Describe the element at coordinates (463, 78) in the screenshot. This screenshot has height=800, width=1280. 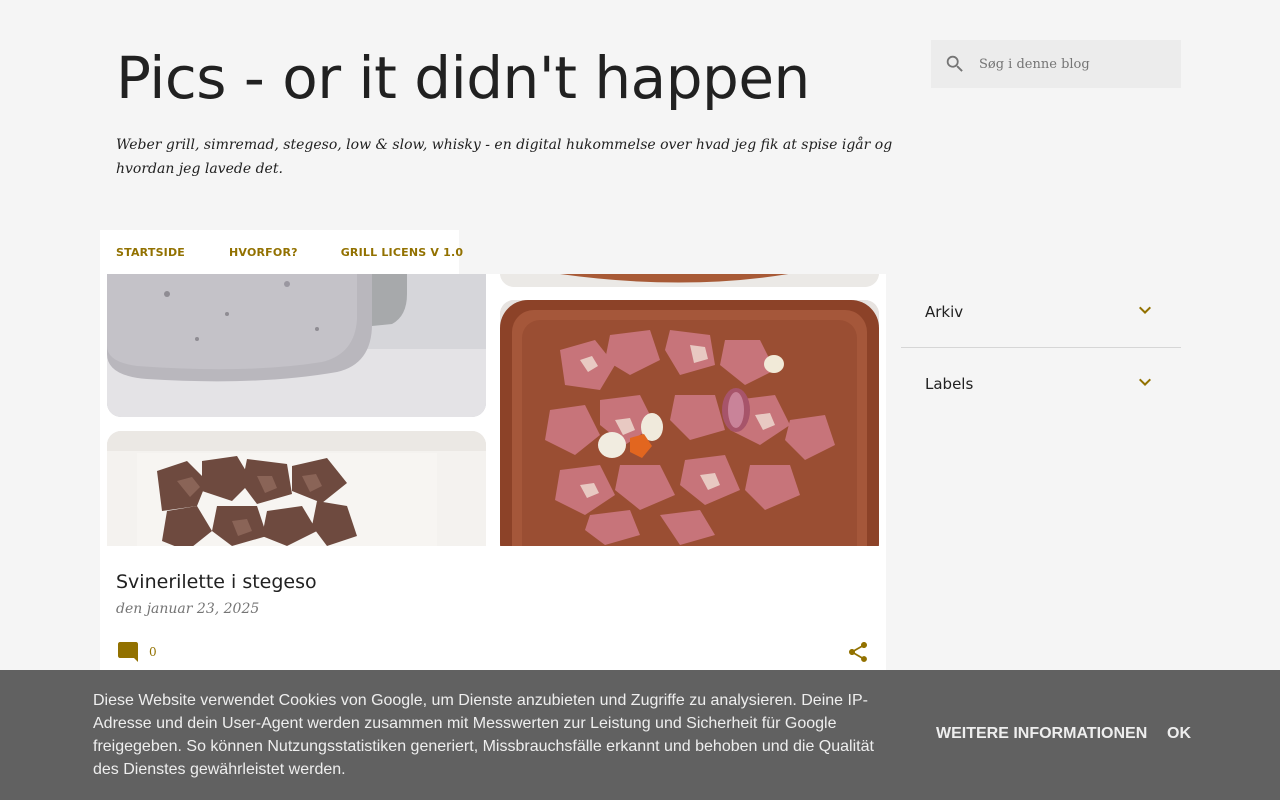
I see `blog-title: Pics - or it didn't happen` at that location.